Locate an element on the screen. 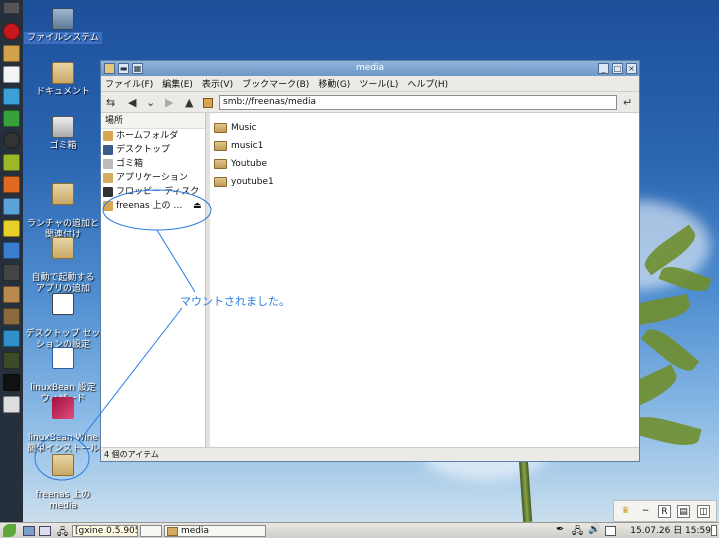 The image size is (719, 538). panel-handle-icon is located at coordinates (11, 8).